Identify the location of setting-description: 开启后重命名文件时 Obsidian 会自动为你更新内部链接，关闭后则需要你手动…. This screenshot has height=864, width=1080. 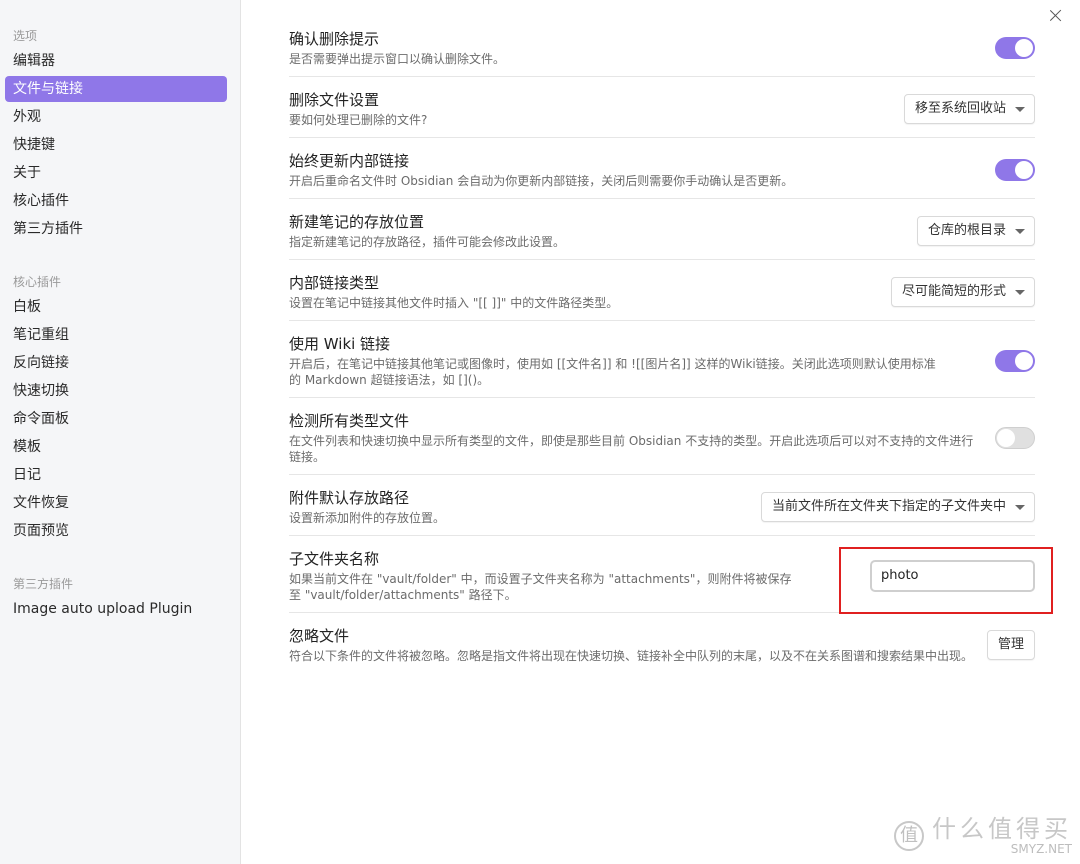
(541, 181).